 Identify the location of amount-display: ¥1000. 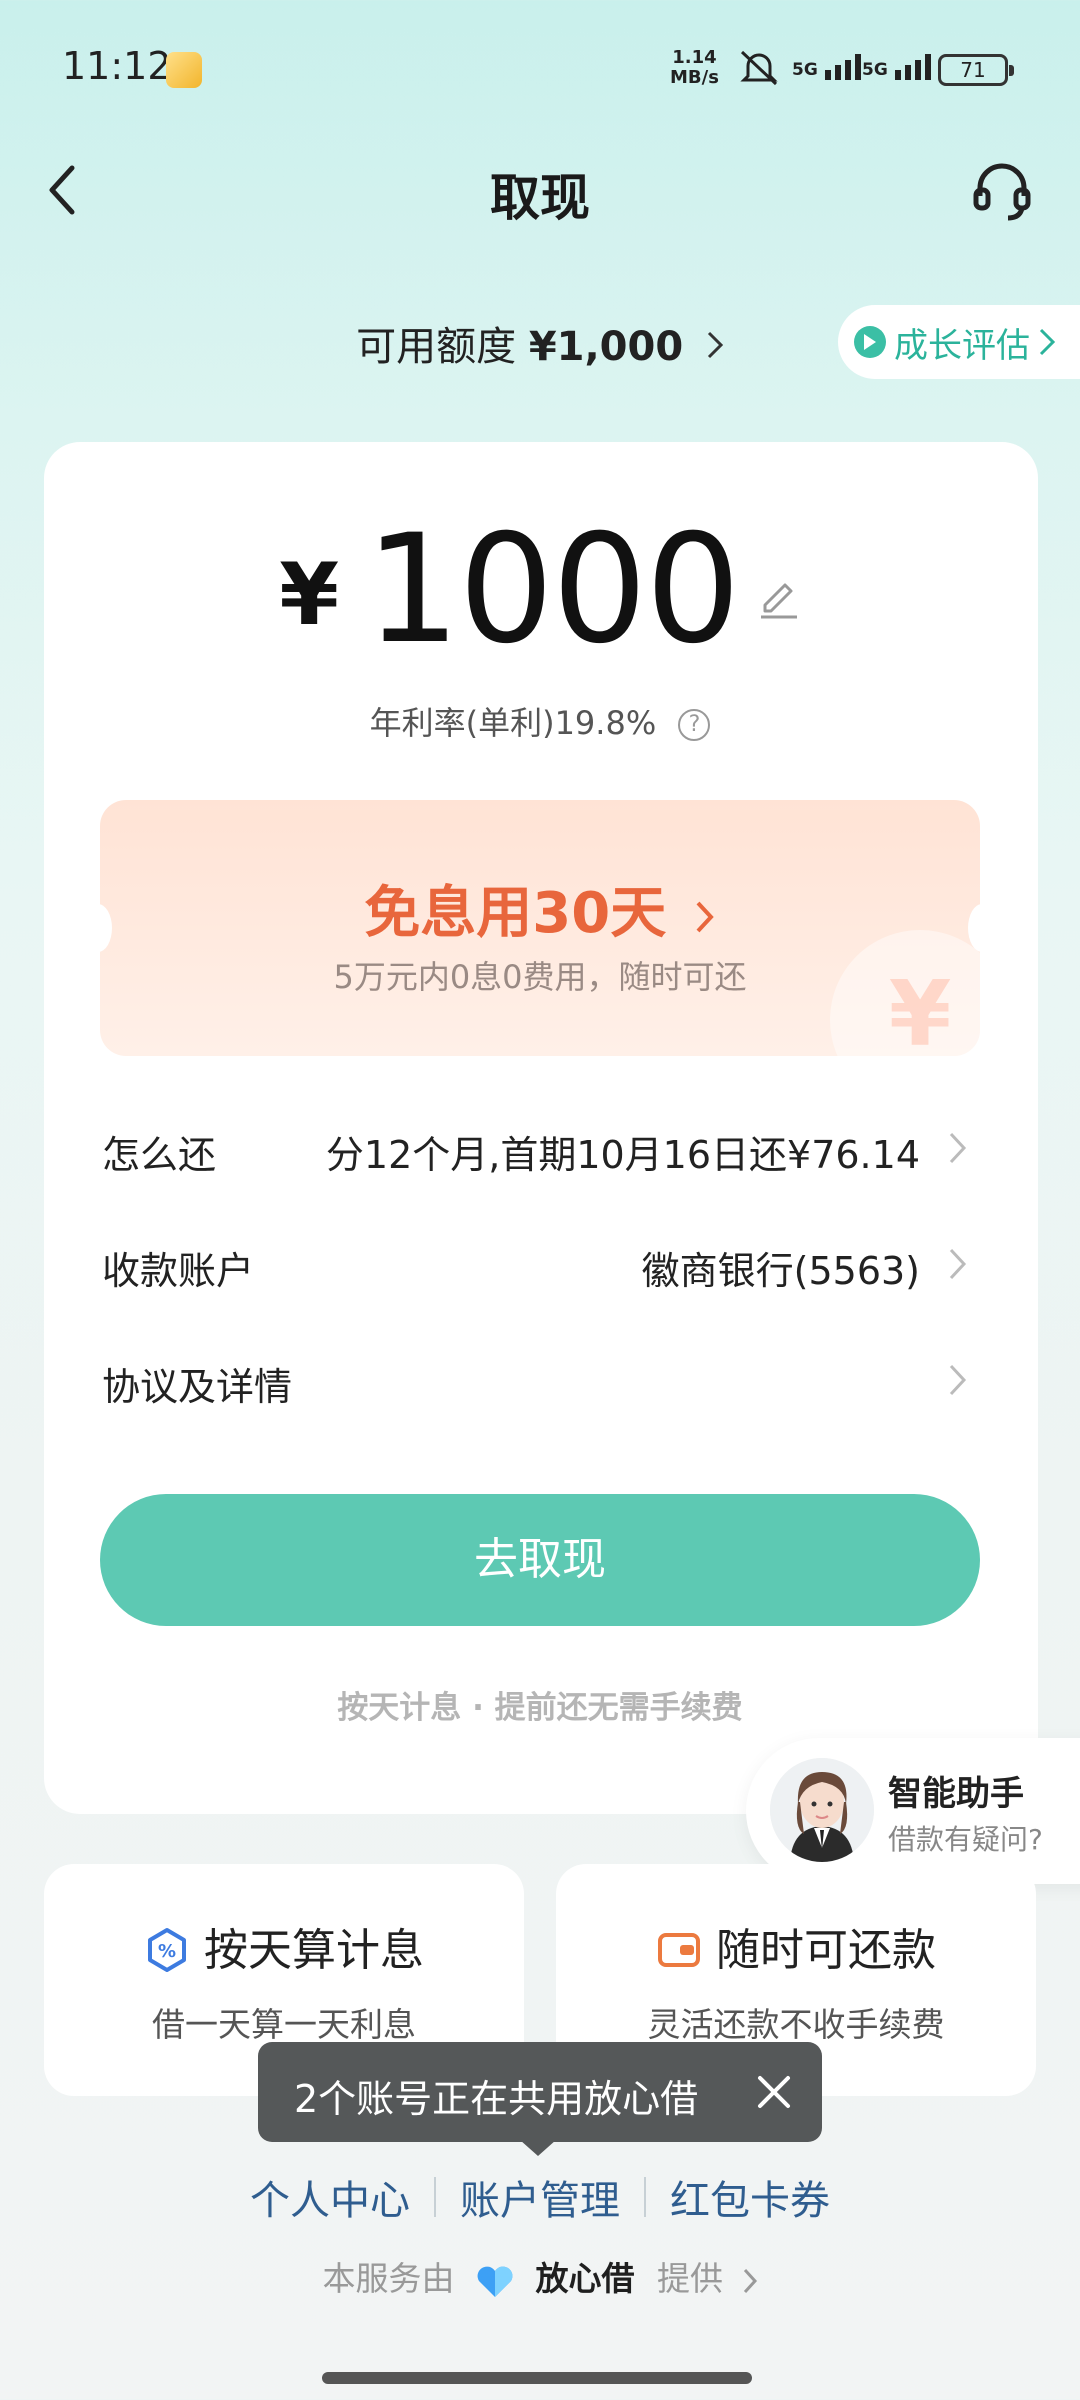
(540, 590).